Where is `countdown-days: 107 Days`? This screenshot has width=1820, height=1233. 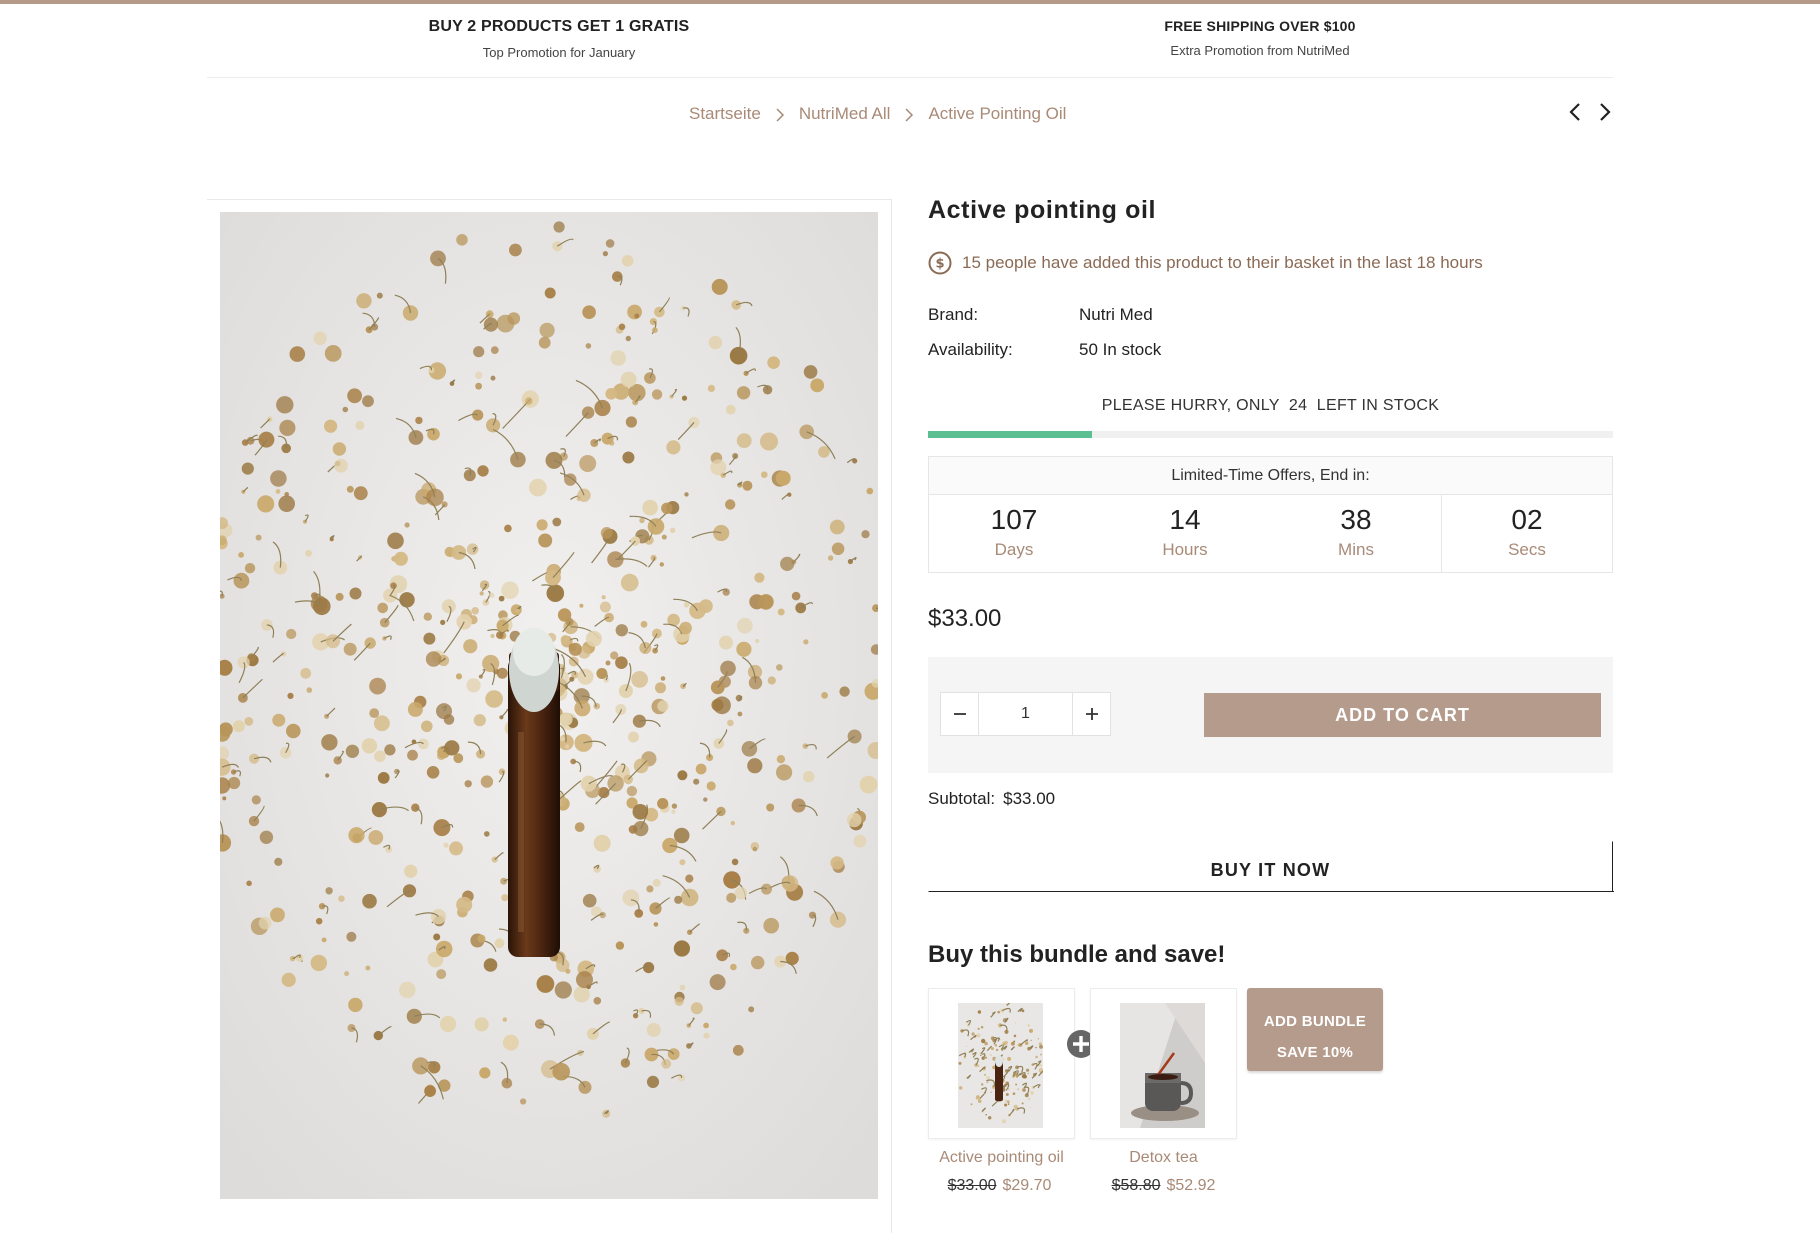 countdown-days: 107 Days is located at coordinates (1014, 533).